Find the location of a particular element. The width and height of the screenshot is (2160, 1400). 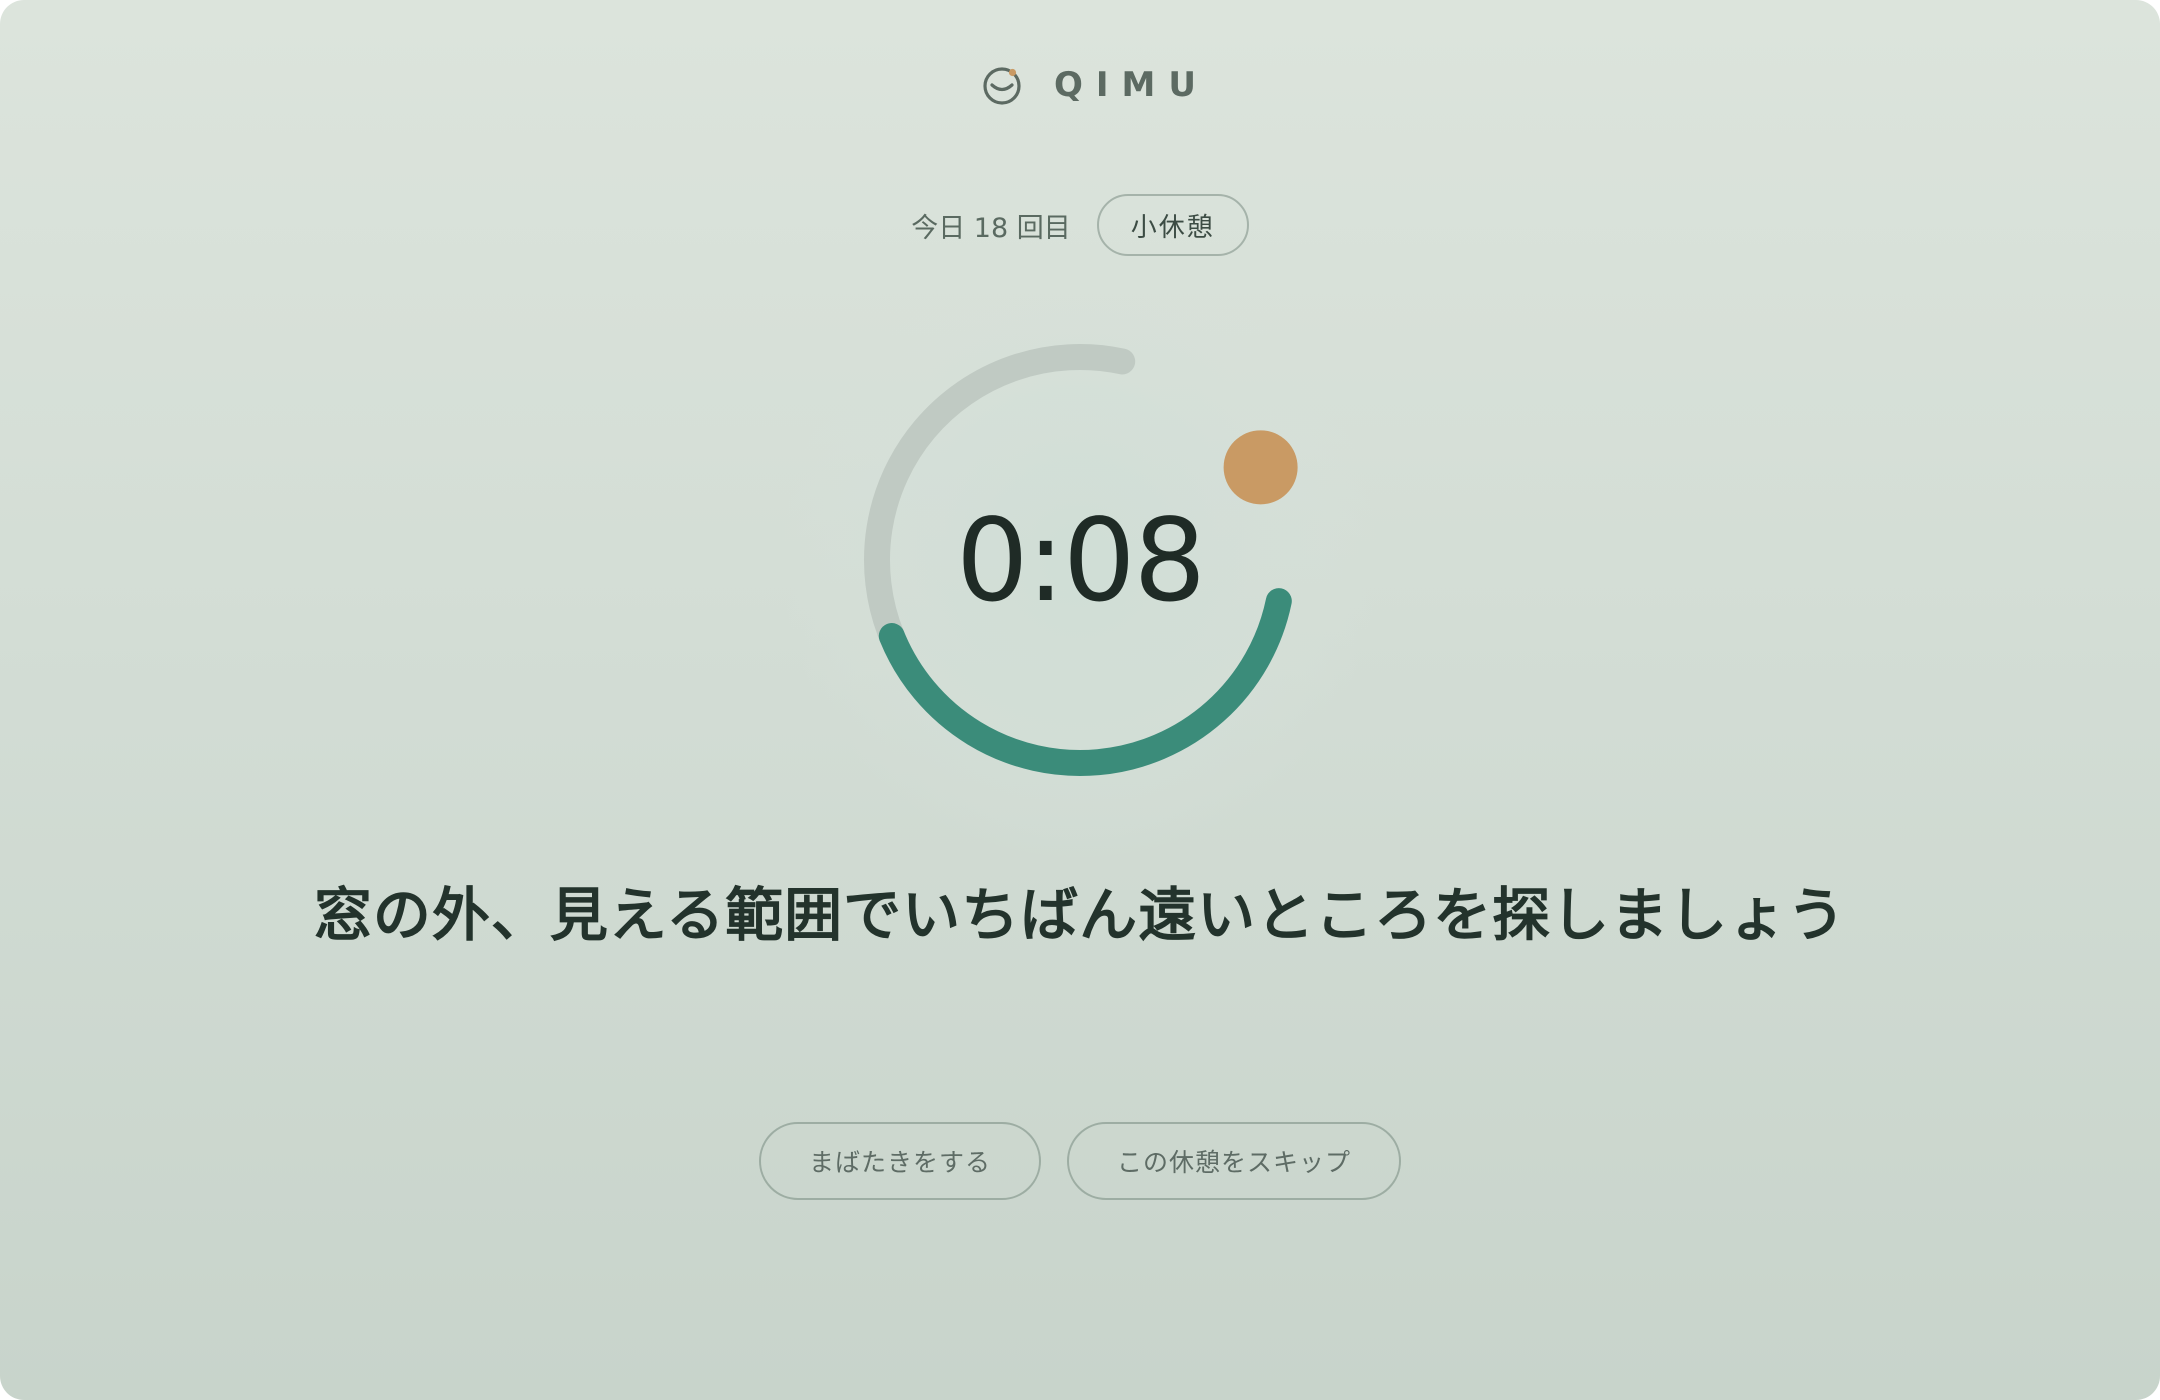

brand-name: QIMU is located at coordinates (1131, 85).